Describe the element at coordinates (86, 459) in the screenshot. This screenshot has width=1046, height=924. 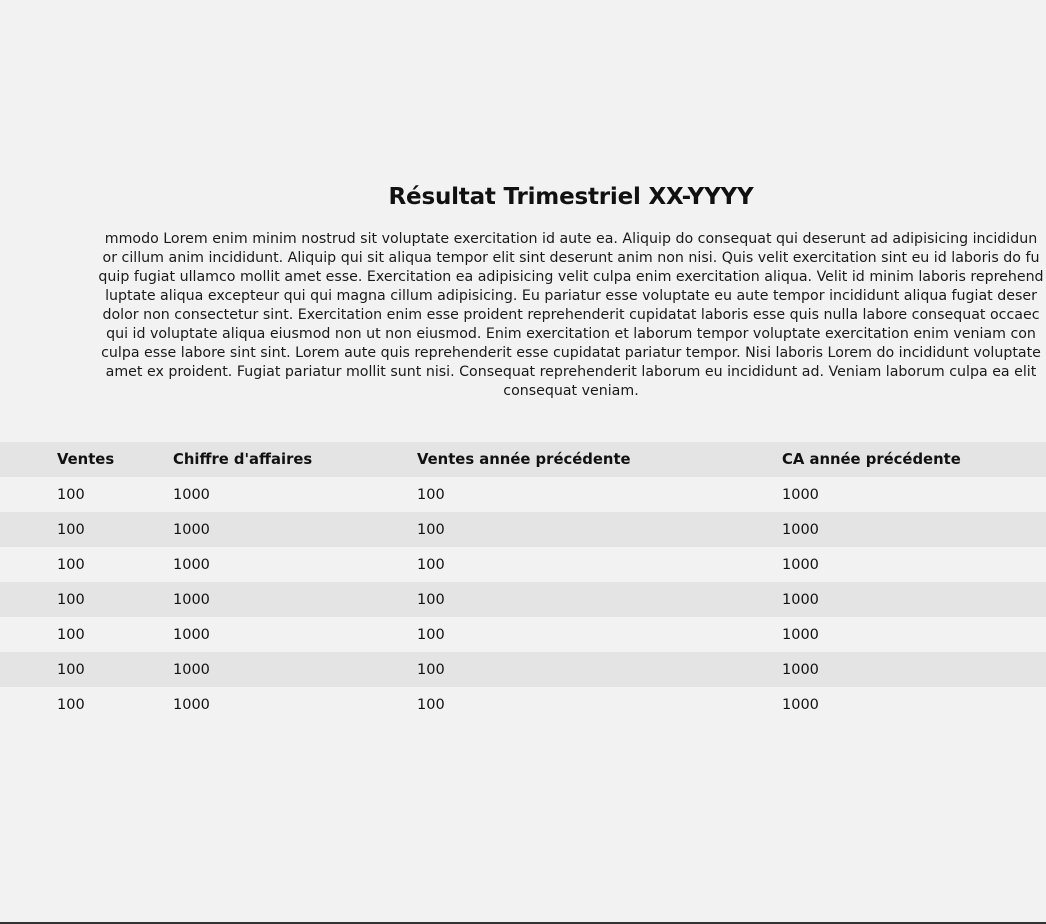
I see `column-header-ventes: Ventes` at that location.